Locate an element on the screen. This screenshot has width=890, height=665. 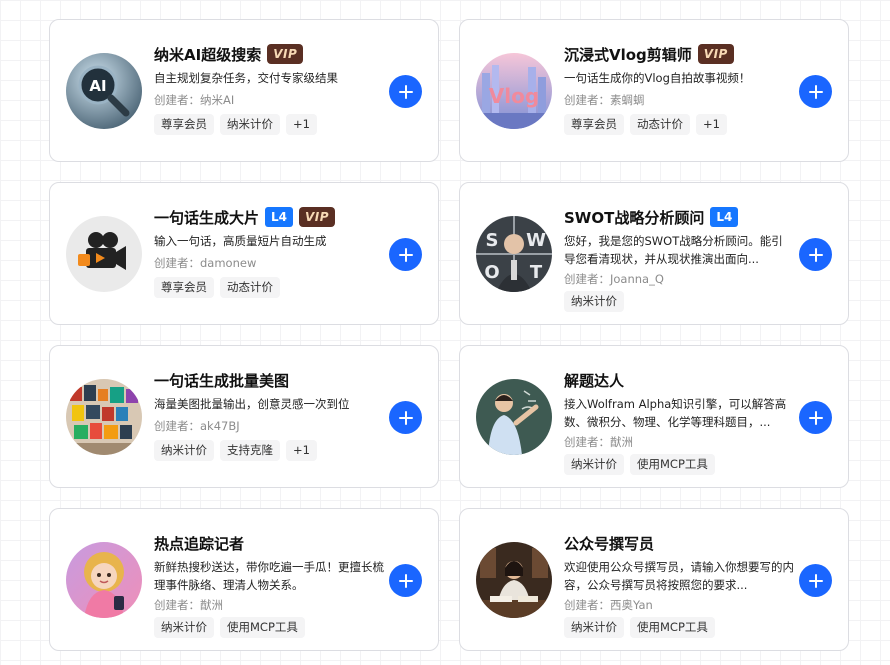
svg-text: S is located at coordinates (492, 240).